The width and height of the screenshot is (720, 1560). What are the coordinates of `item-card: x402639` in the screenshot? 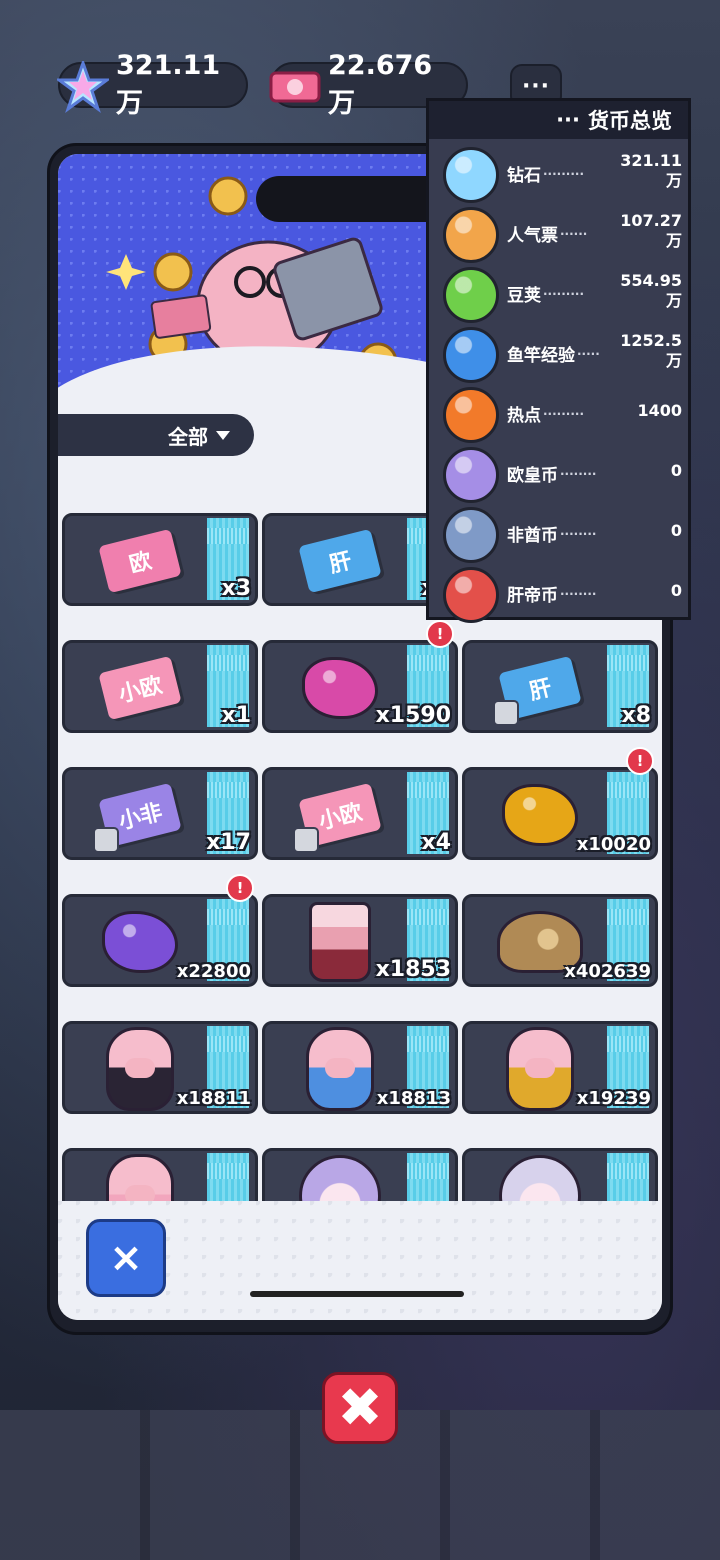 It's located at (560, 940).